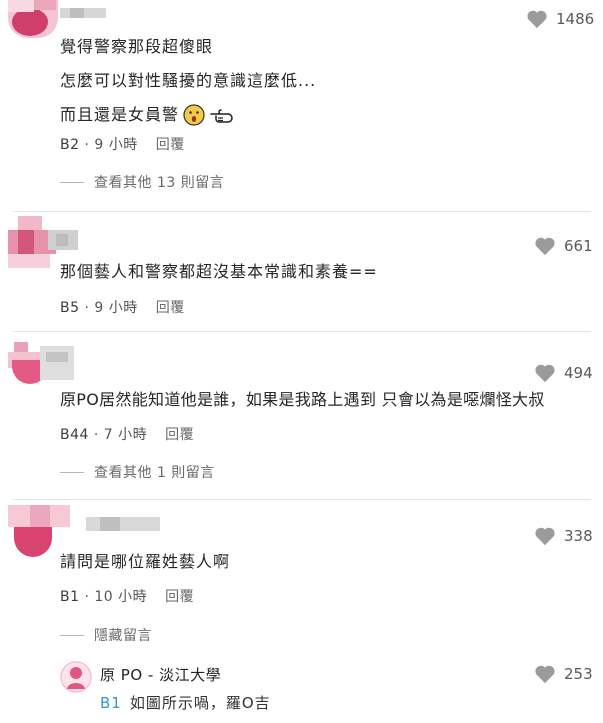  I want to click on floor-number: B1, so click(70, 597).